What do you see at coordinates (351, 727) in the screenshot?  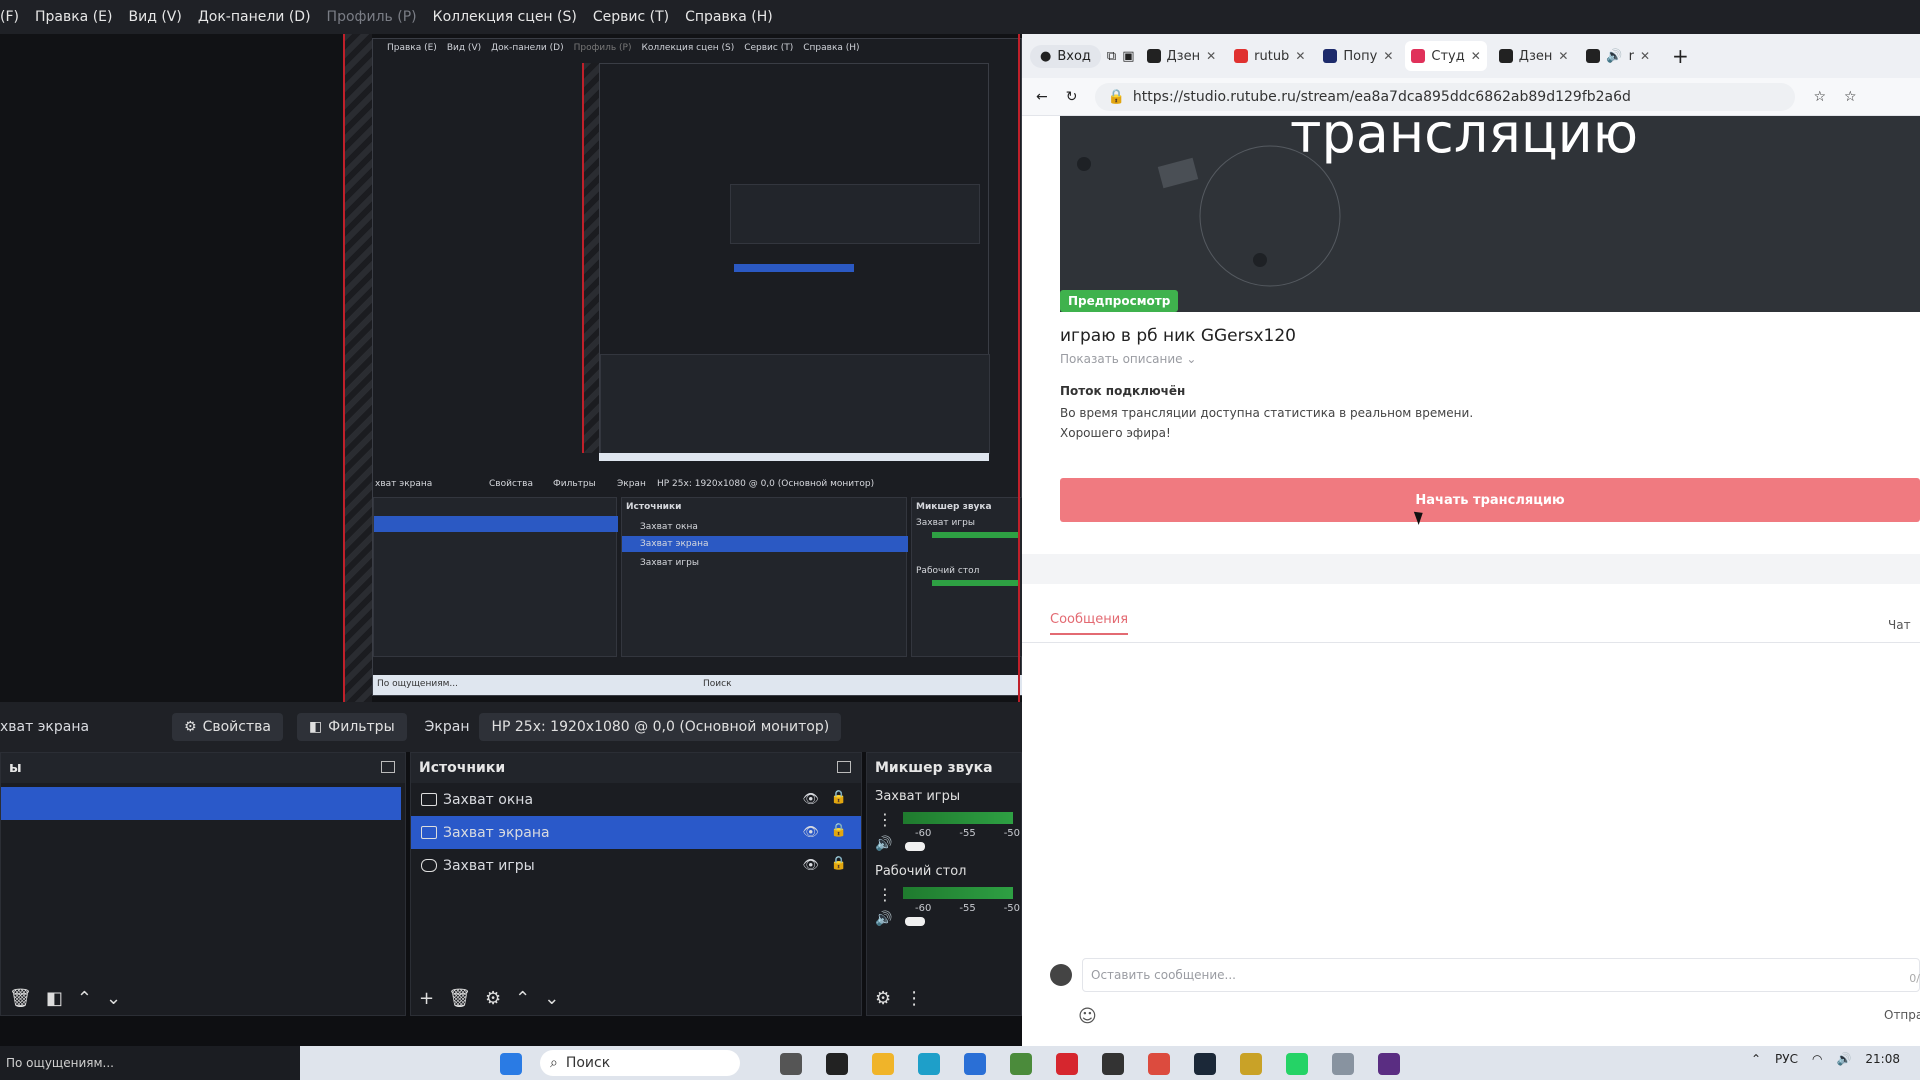 I see `filters-button: ◧ Фильтры` at bounding box center [351, 727].